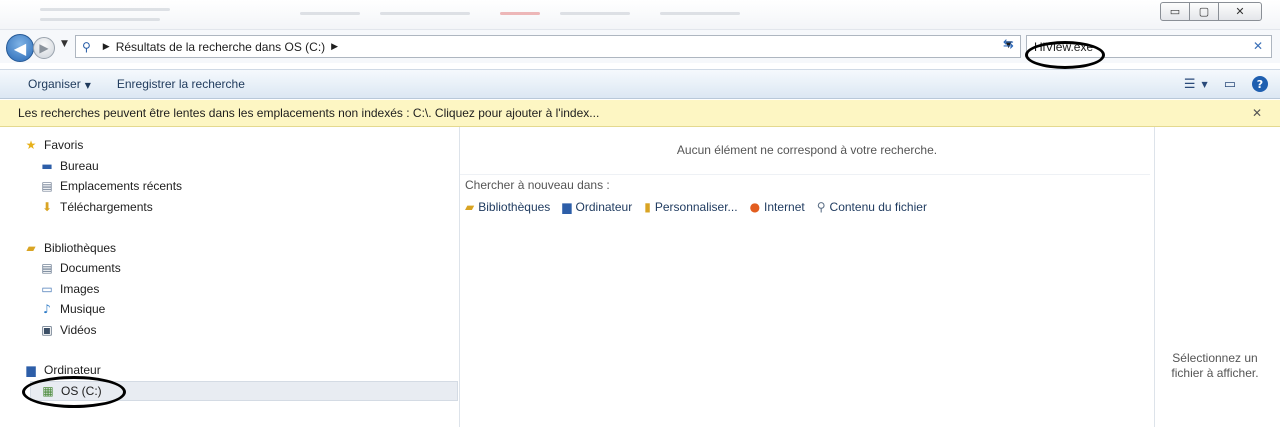  Describe the element at coordinates (1257, 113) in the screenshot. I see `close-icon: ✕` at that location.